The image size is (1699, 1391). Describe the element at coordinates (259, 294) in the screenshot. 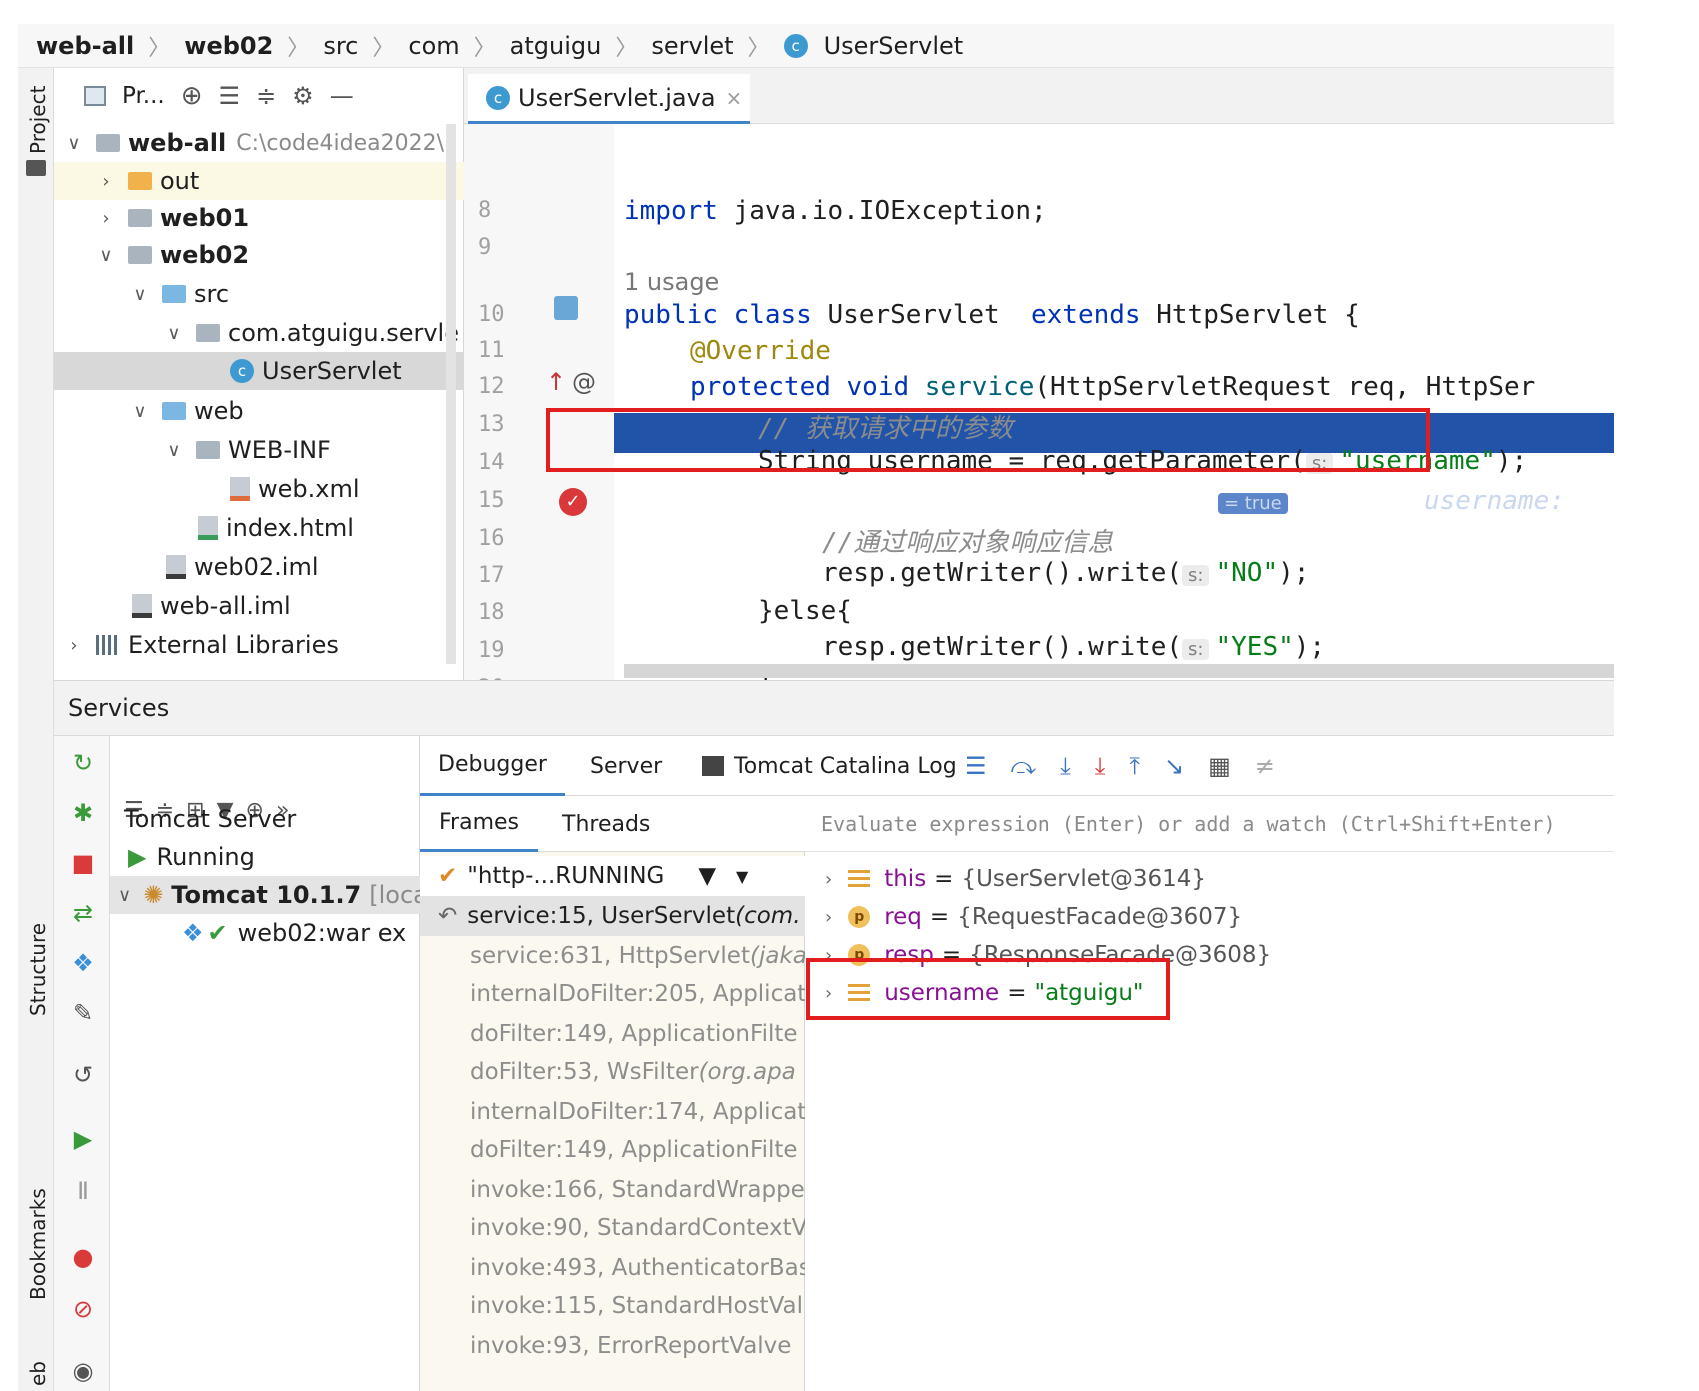

I see `tree-item-src: ∨ src` at that location.